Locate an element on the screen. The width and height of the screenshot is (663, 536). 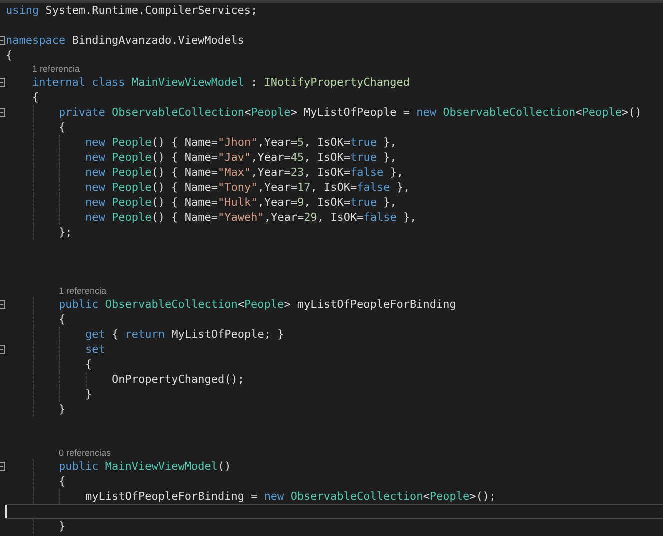
code-line: get { return MyListOfPeople; } is located at coordinates (185, 334).